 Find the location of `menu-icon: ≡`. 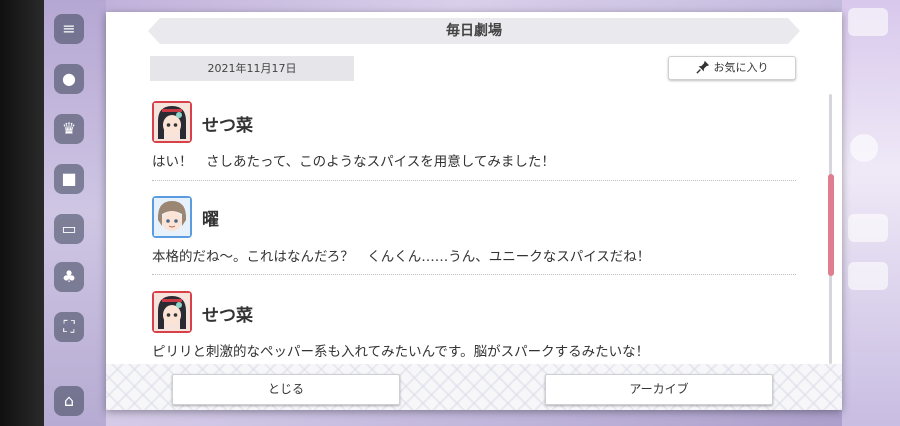

menu-icon: ≡ is located at coordinates (69, 29).